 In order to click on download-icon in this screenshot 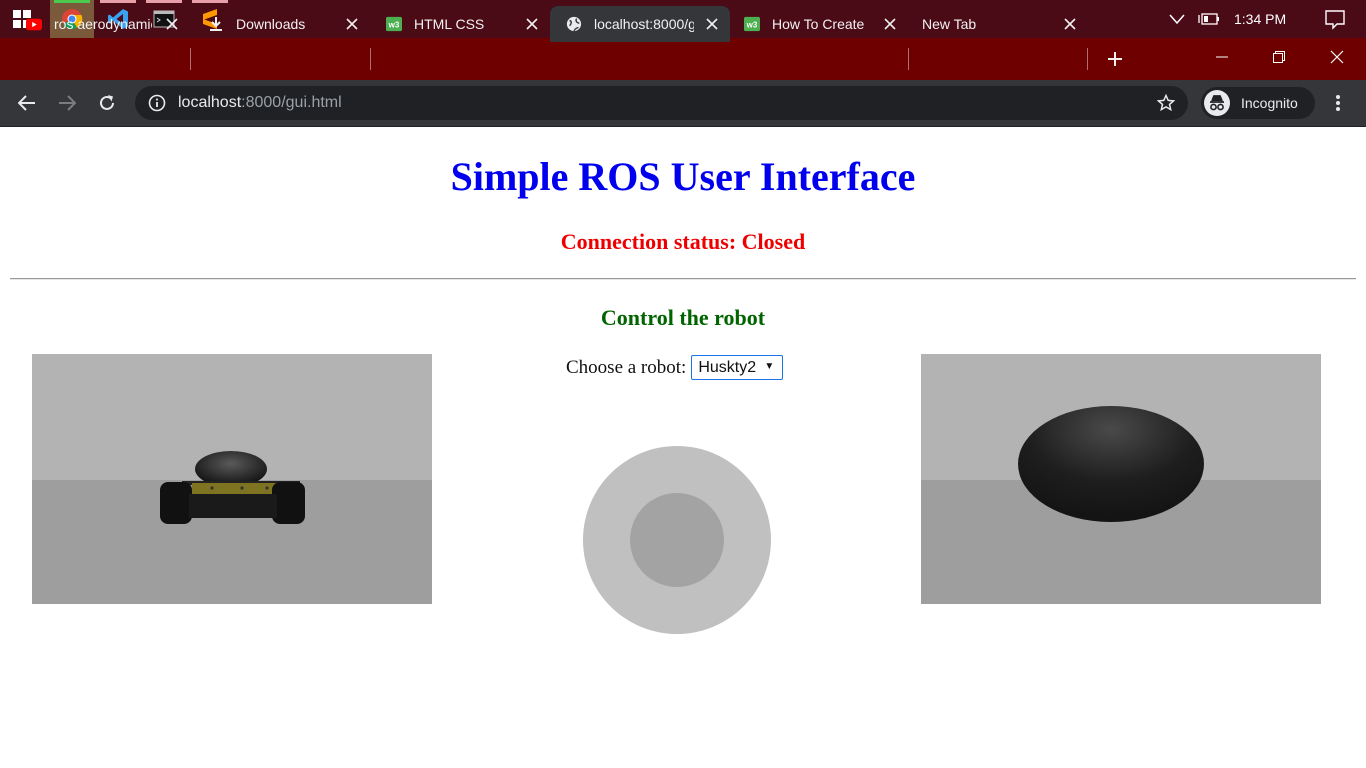, I will do `click(216, 24)`.